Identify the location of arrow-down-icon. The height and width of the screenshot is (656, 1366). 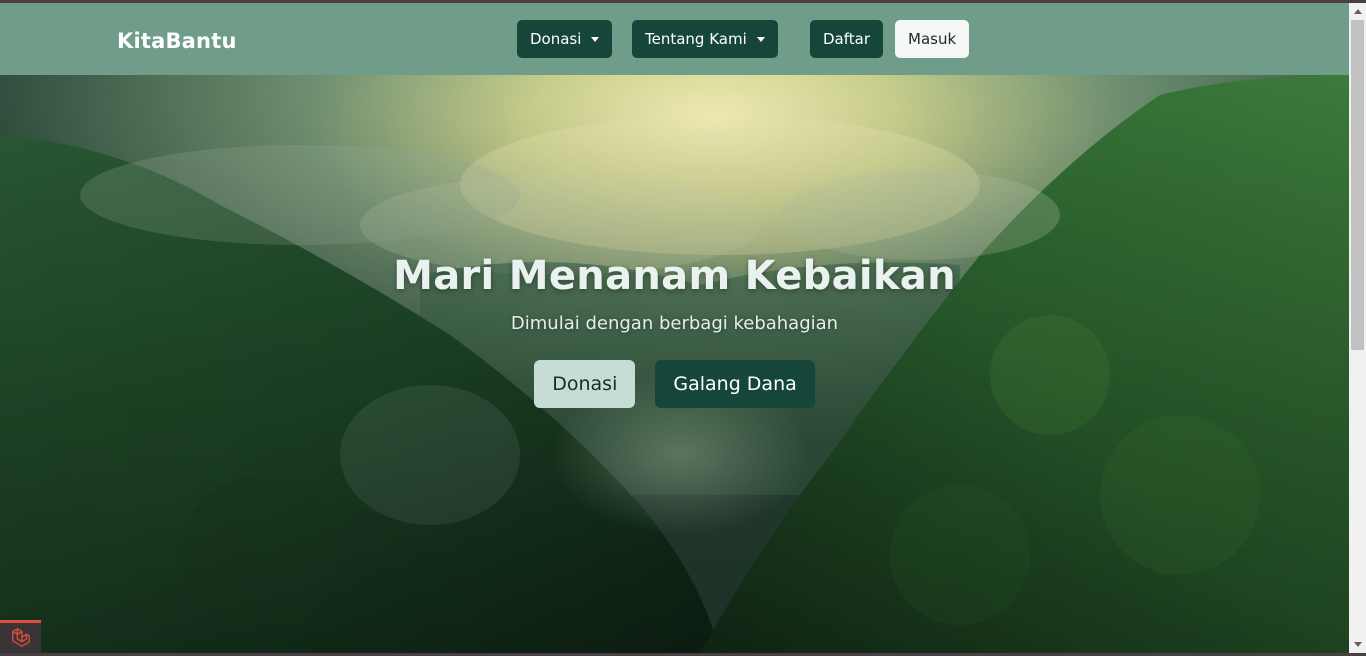
(1357, 644).